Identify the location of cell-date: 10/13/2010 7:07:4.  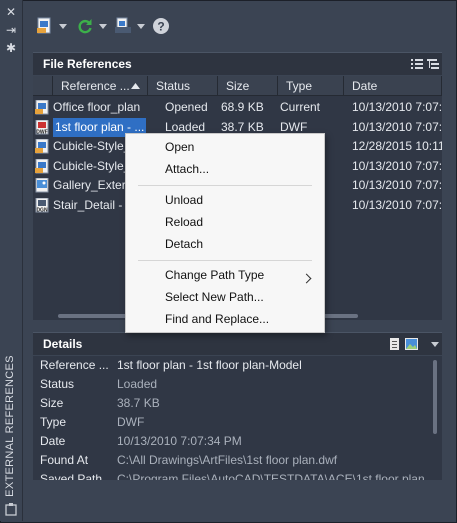
(397, 165).